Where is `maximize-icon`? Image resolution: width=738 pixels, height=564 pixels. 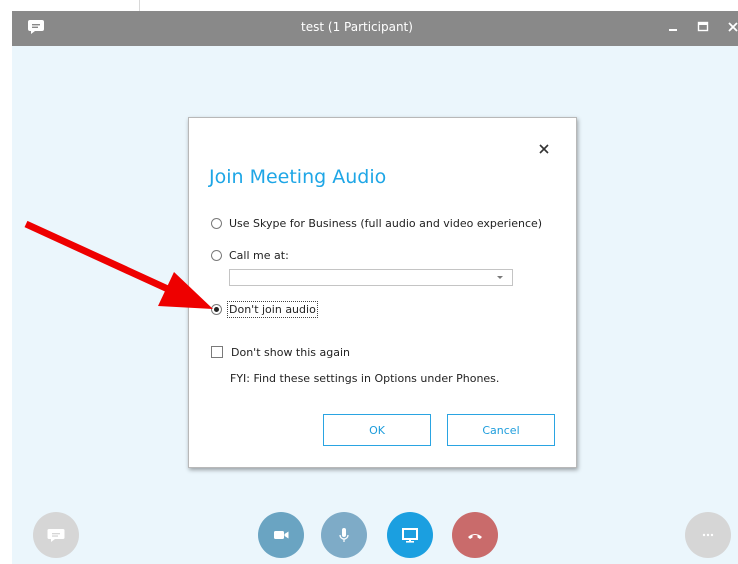
maximize-icon is located at coordinates (703, 26).